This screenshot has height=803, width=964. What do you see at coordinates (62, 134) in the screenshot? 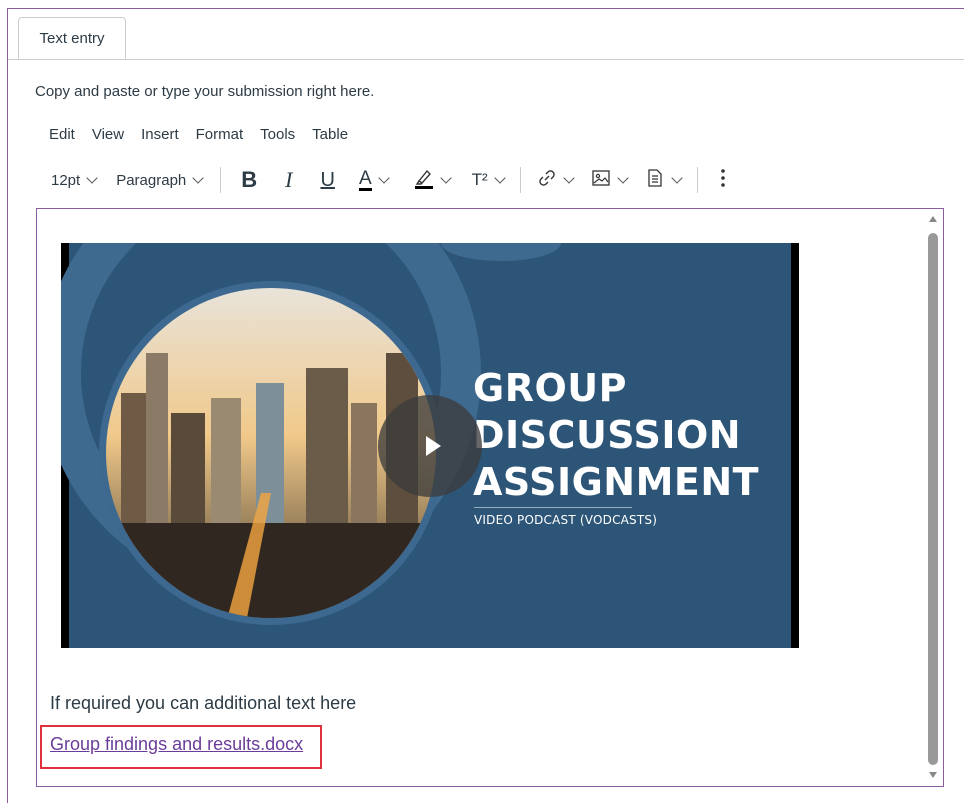
I see `menu-edit: Edit` at bounding box center [62, 134].